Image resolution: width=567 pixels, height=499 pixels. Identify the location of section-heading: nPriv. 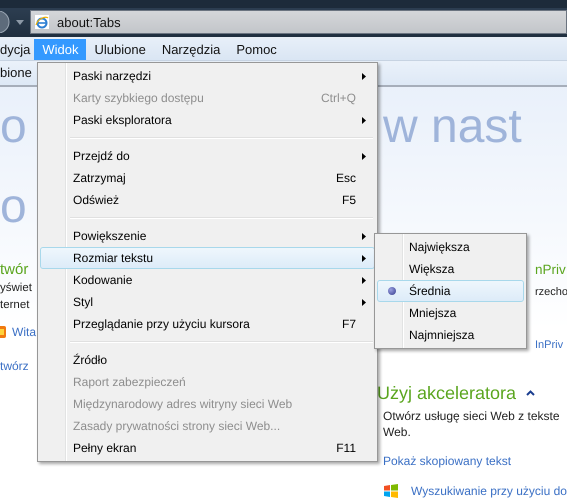
(551, 270).